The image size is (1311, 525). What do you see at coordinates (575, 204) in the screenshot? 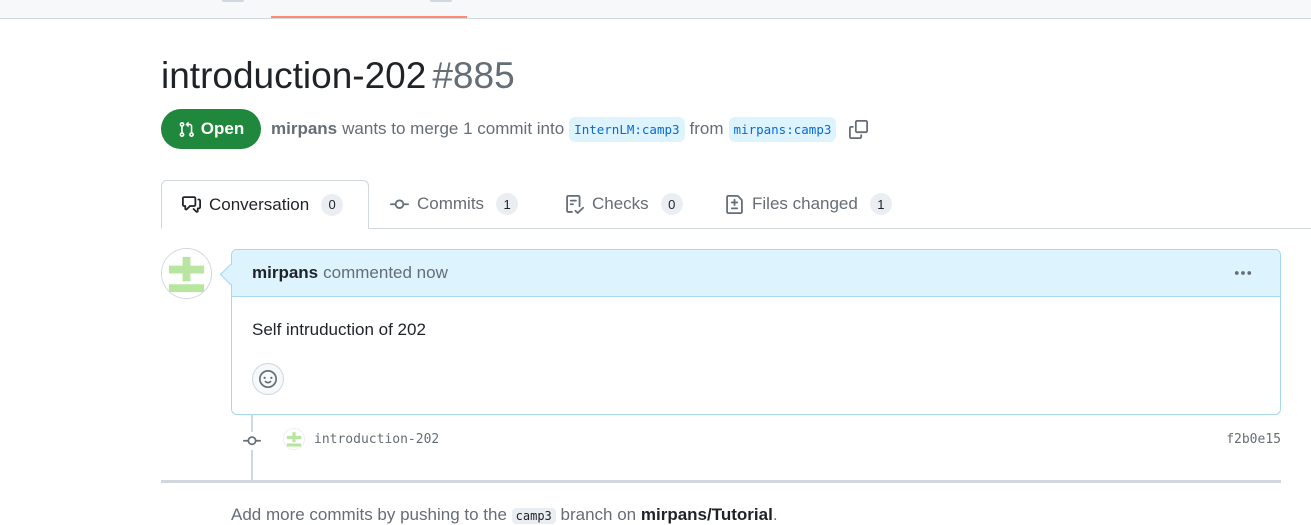
I see `checklist-icon` at bounding box center [575, 204].